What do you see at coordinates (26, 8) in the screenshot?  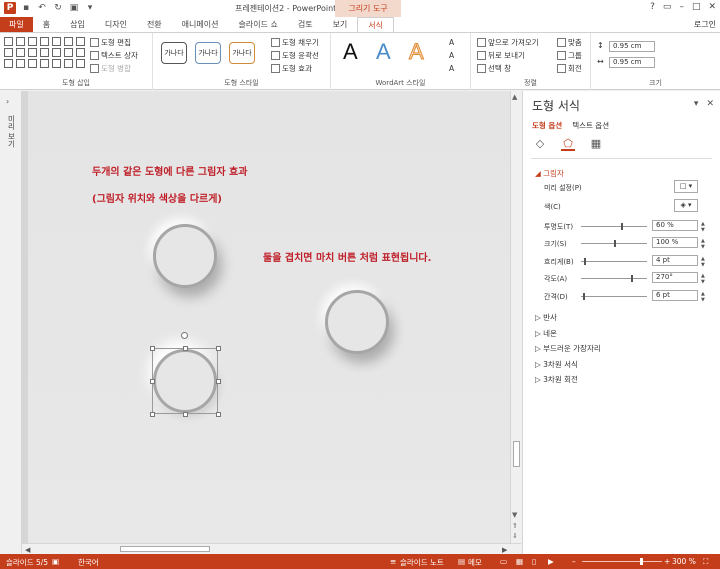 I see `save-icon: ▪` at bounding box center [26, 8].